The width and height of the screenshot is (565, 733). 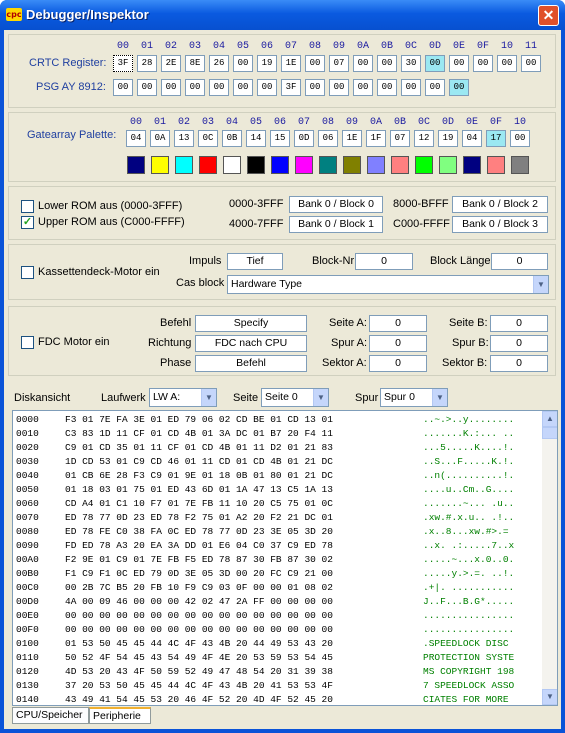 I want to click on crtc-register-cell: 30, so click(x=411, y=63).